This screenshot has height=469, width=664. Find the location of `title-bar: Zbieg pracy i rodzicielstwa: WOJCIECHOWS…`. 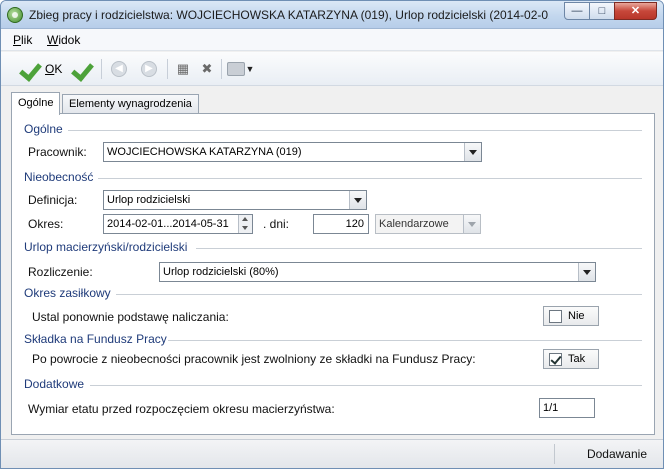

title-bar: Zbieg pracy i rodzicielstwa: WOJCIECHOWS… is located at coordinates (332, 15).